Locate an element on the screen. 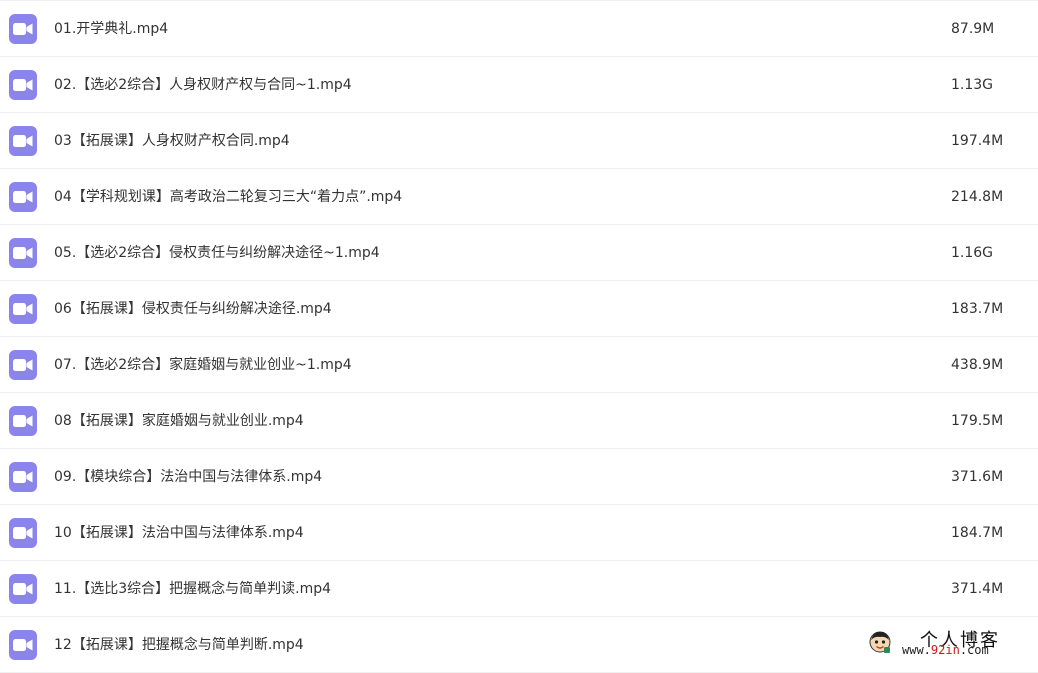 Image resolution: width=1038 pixels, height=673 pixels. file-row-01: 01.开学典礼.mp4 87.9M is located at coordinates (519, 29).